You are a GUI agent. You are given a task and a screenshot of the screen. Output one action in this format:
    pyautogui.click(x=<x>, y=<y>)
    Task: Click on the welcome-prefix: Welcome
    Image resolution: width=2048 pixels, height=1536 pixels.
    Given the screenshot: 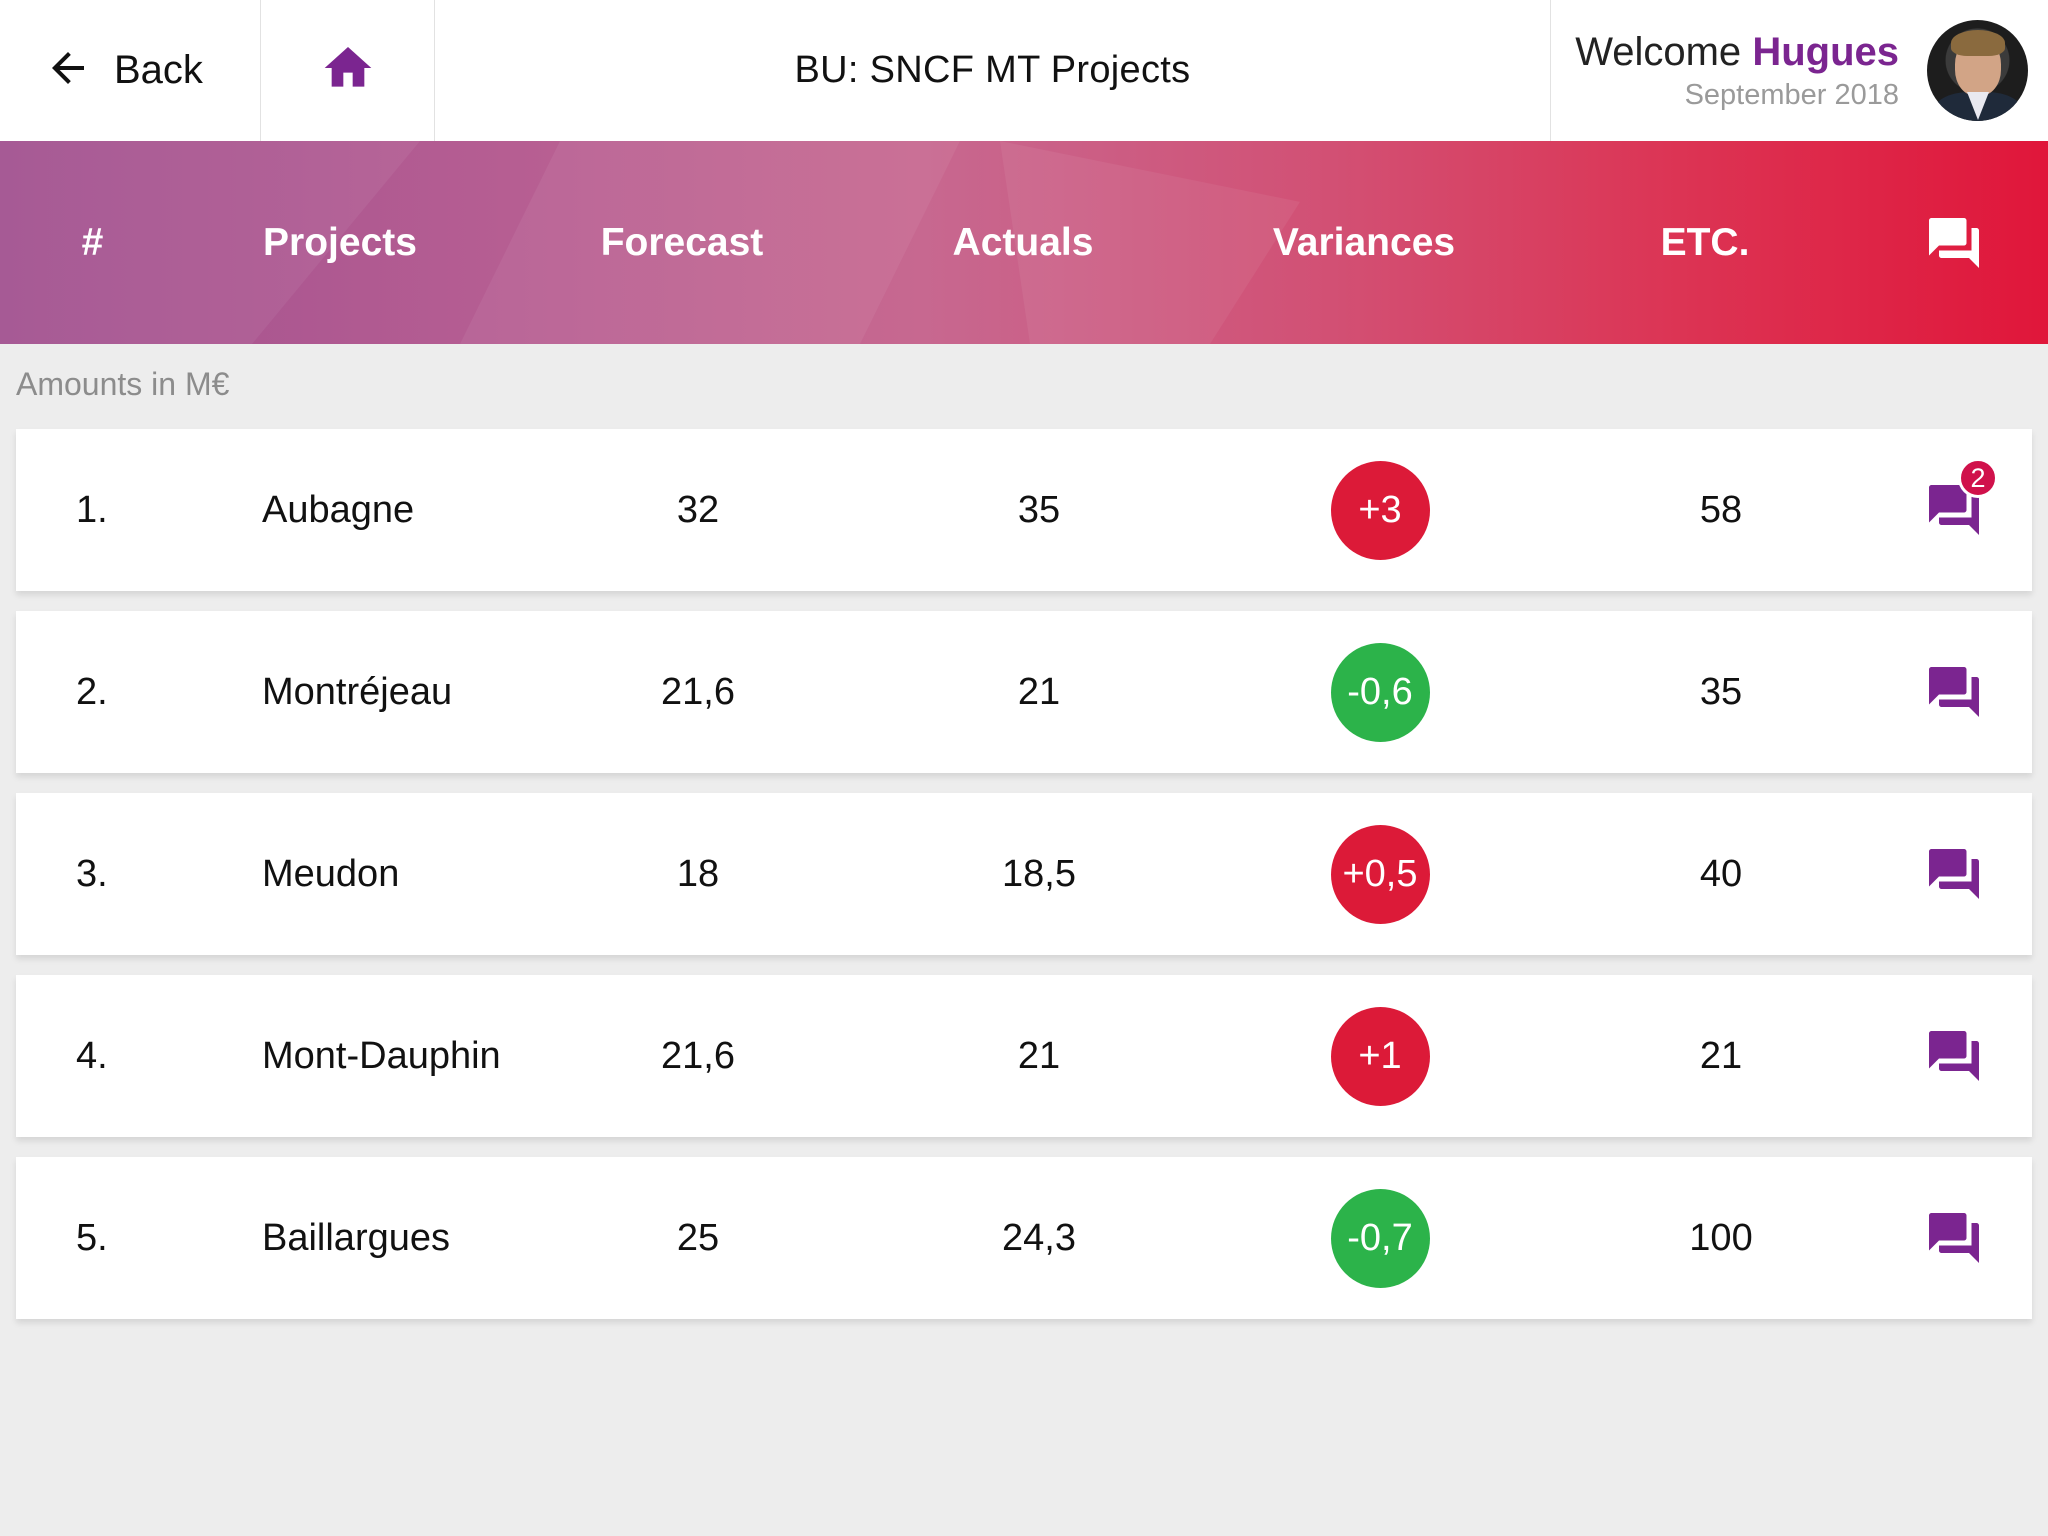 What is the action you would take?
    pyautogui.click(x=1658, y=51)
    